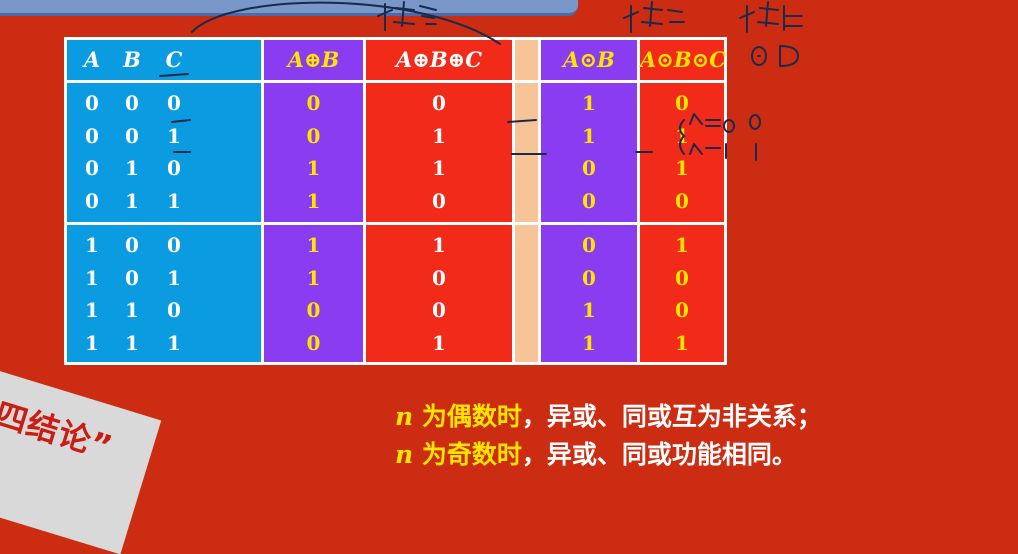  I want to click on ink-note-brace, so click(682, 137).